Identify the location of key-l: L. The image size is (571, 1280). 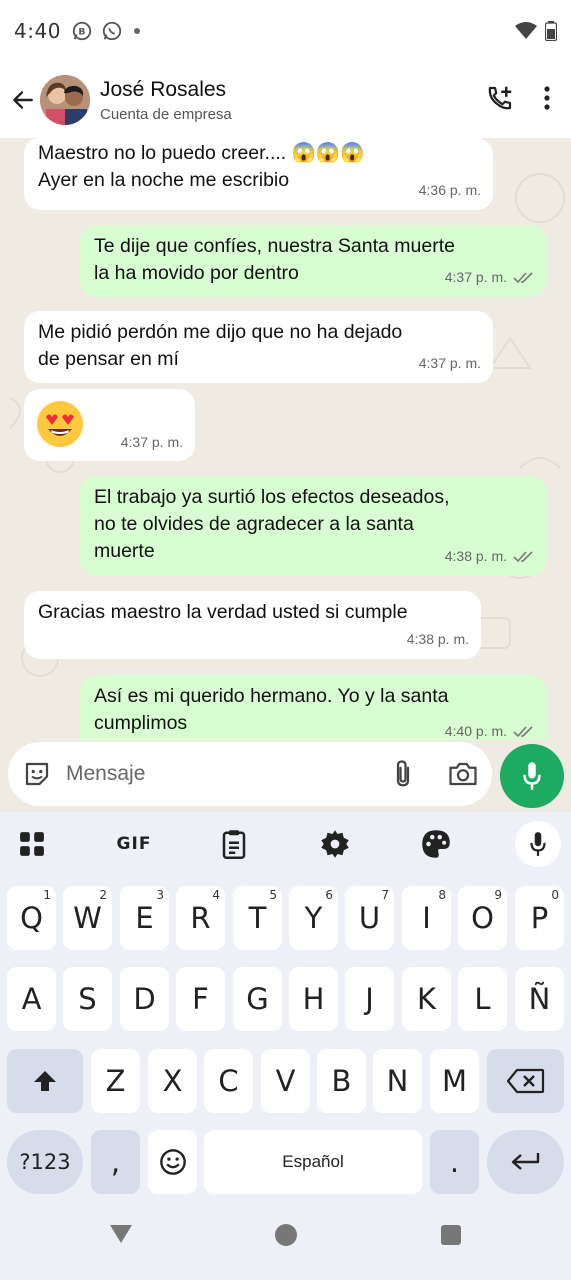
(482, 999).